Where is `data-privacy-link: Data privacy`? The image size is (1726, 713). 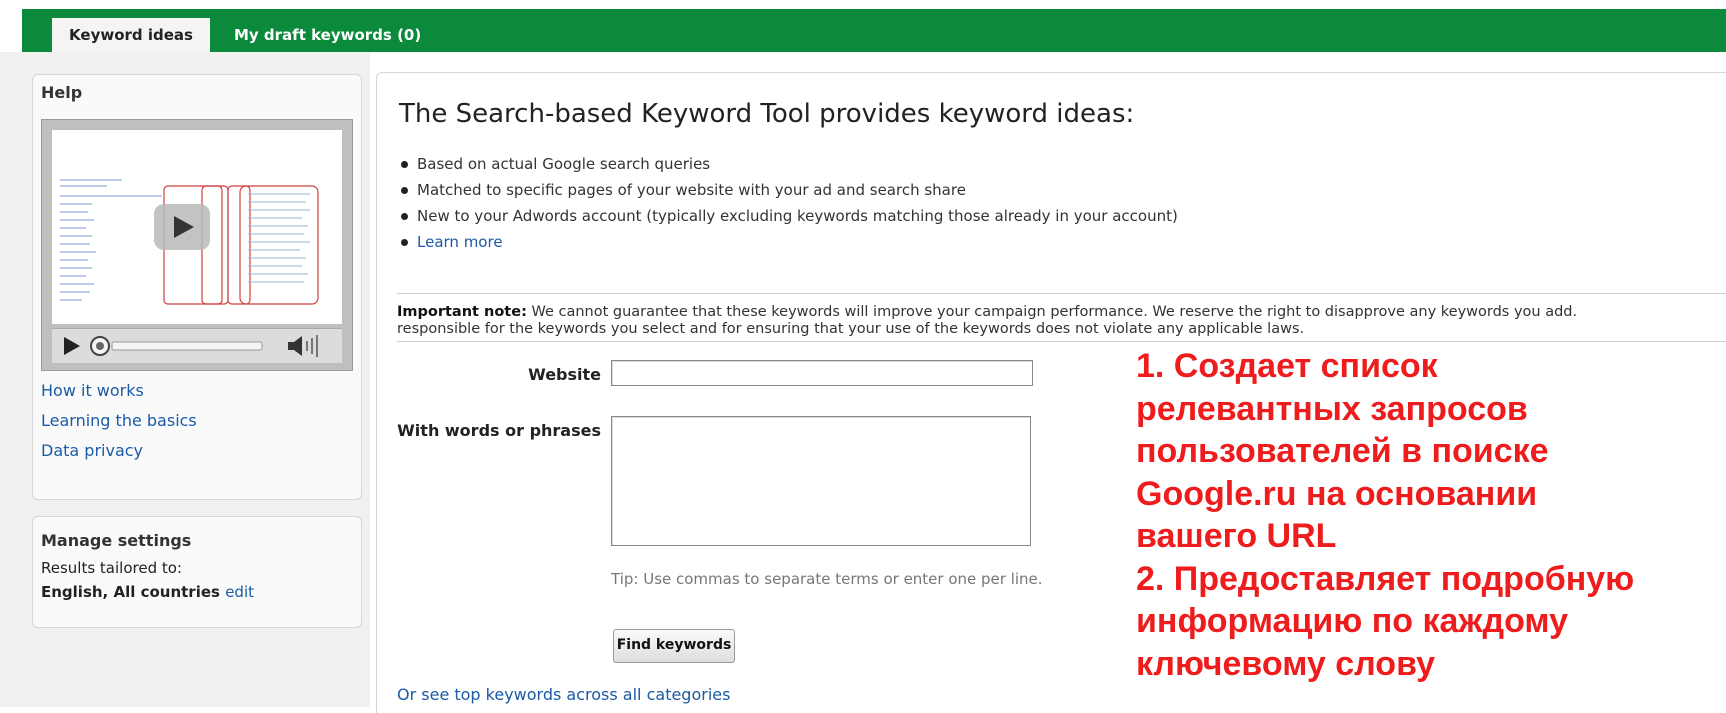 data-privacy-link: Data privacy is located at coordinates (92, 450).